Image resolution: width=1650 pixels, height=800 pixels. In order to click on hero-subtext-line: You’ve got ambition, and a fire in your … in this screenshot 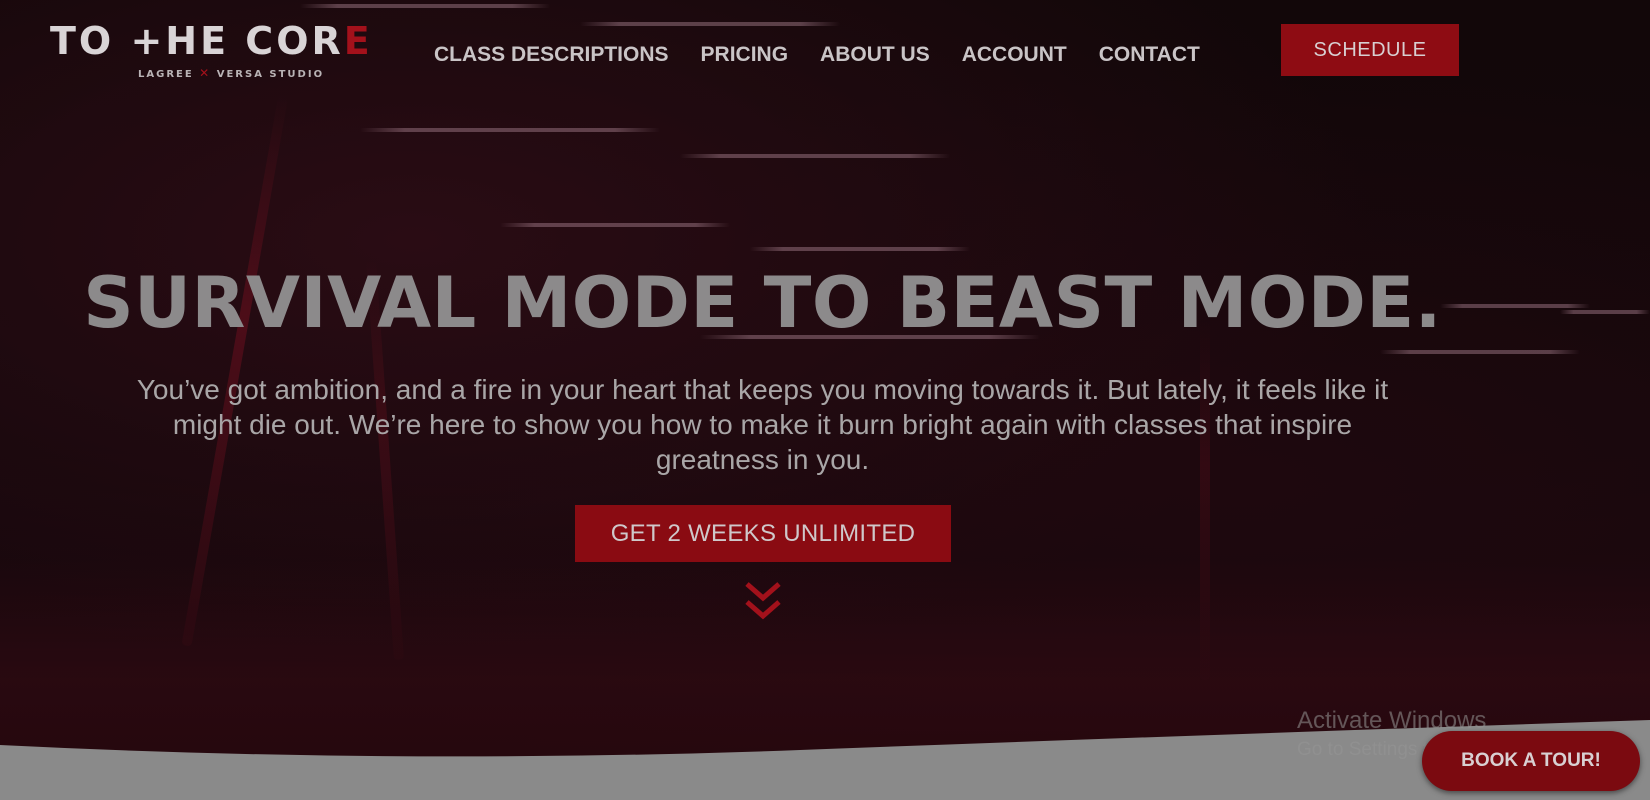, I will do `click(762, 389)`.